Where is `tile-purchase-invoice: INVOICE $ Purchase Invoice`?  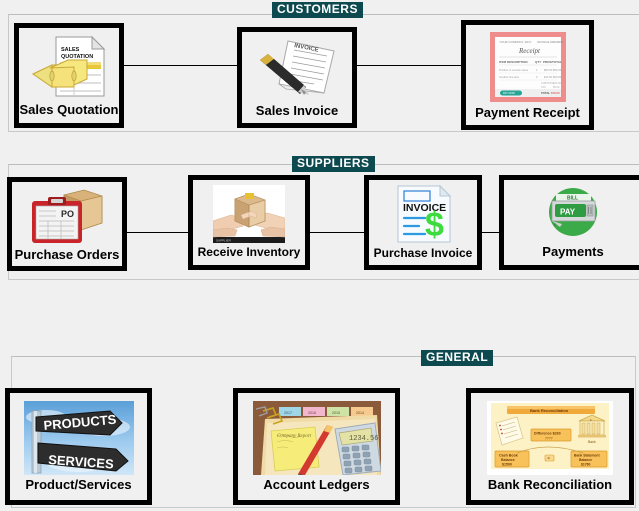
tile-purchase-invoice: INVOICE $ Purchase Invoice is located at coordinates (423, 222).